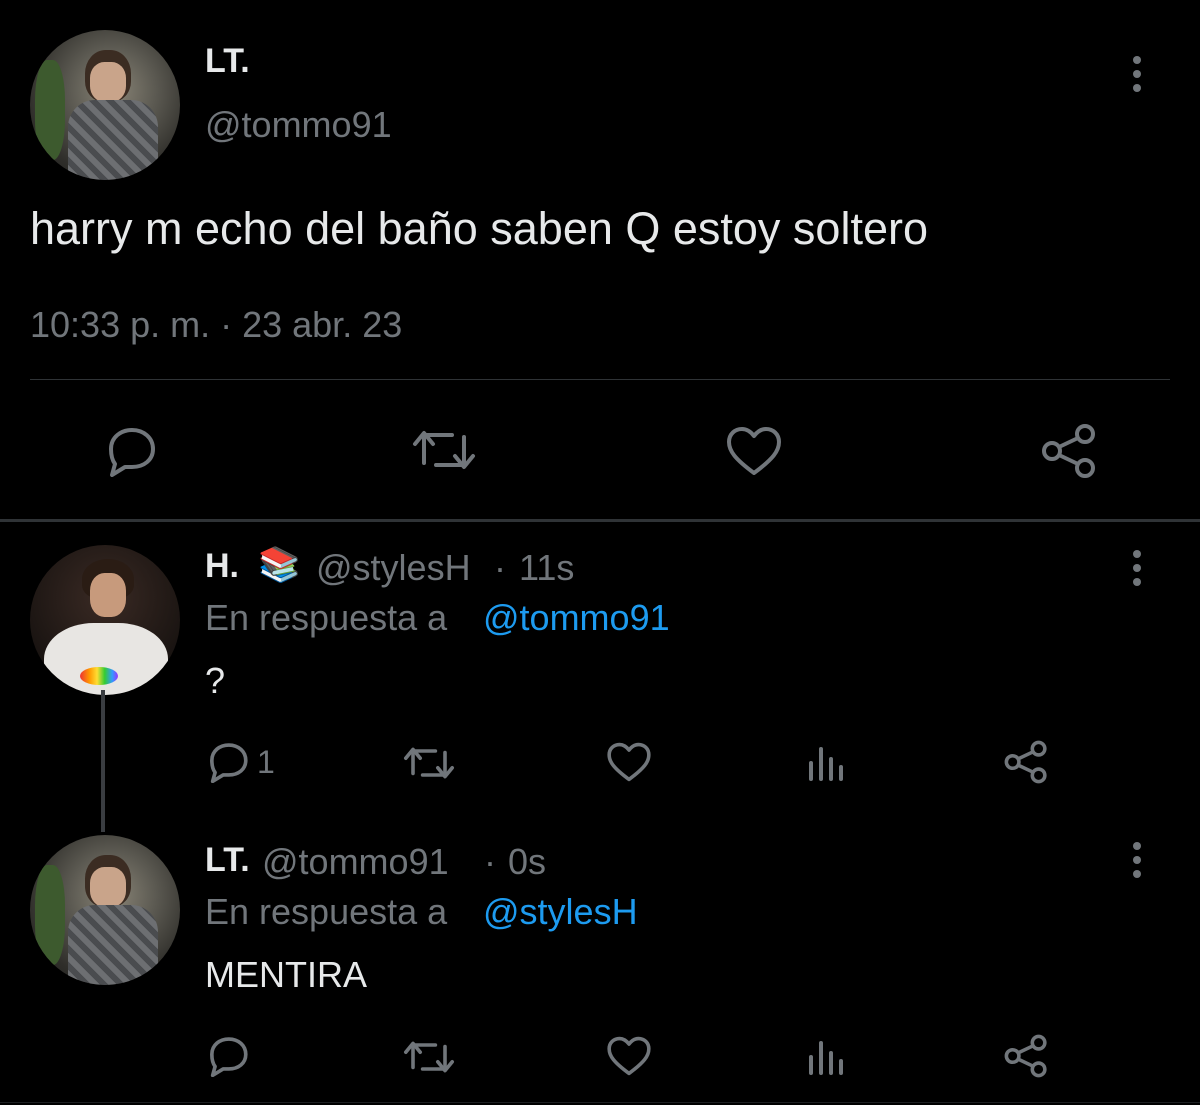 Image resolution: width=1200 pixels, height=1105 pixels. What do you see at coordinates (355, 862) in the screenshot?
I see `reply2-handle: @tommo91` at bounding box center [355, 862].